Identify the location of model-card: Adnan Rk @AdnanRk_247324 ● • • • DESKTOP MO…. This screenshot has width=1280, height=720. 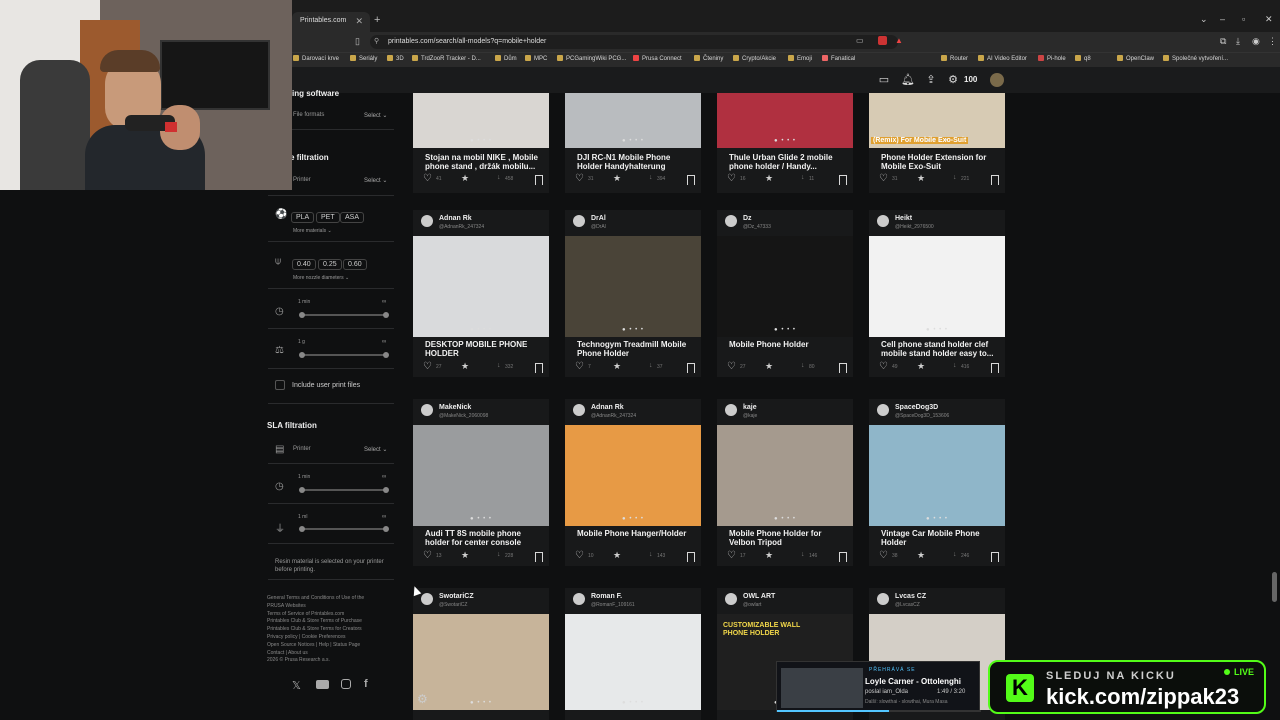
(481, 293).